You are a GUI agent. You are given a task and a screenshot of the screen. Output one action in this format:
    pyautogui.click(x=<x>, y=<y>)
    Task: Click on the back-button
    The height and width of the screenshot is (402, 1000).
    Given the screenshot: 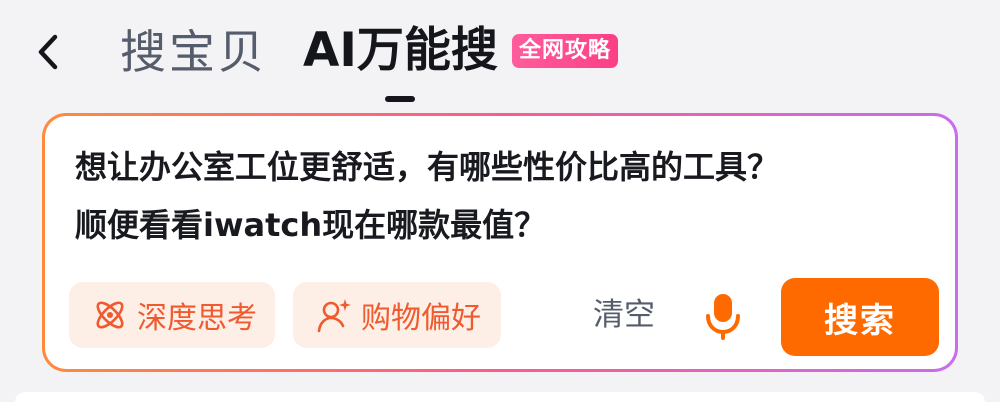 What is the action you would take?
    pyautogui.click(x=48, y=52)
    